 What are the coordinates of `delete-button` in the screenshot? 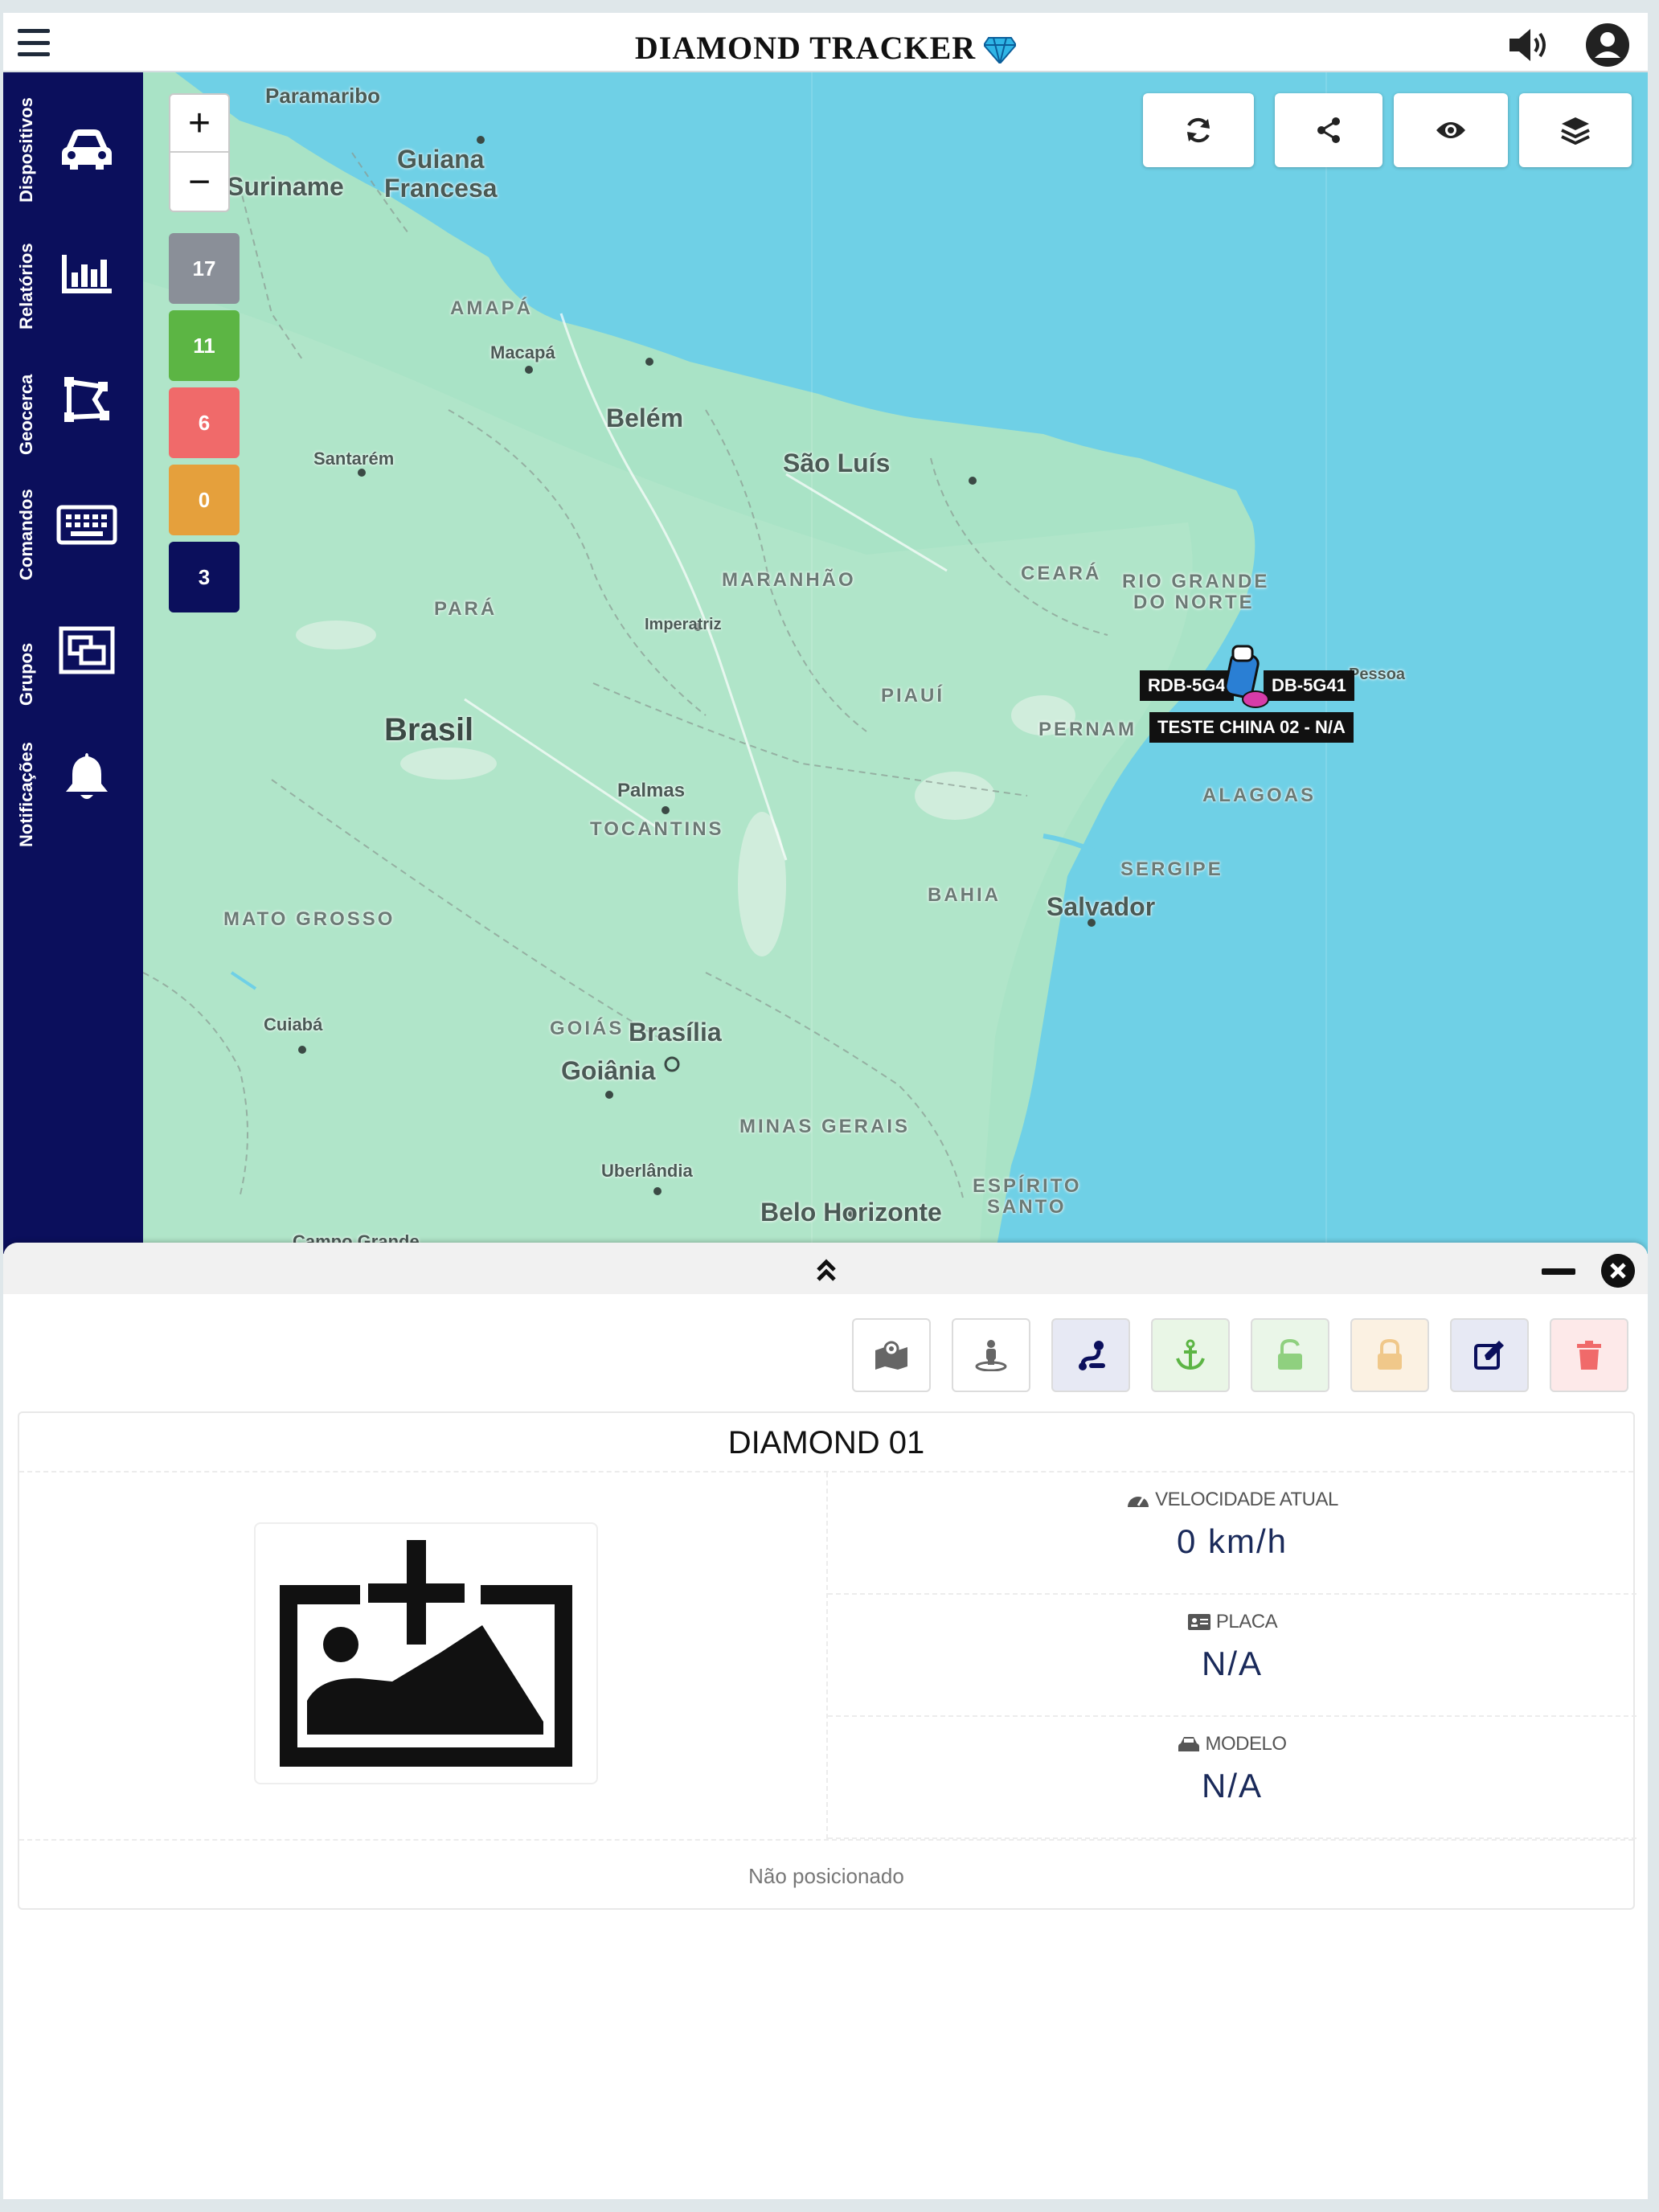 It's located at (1589, 1355).